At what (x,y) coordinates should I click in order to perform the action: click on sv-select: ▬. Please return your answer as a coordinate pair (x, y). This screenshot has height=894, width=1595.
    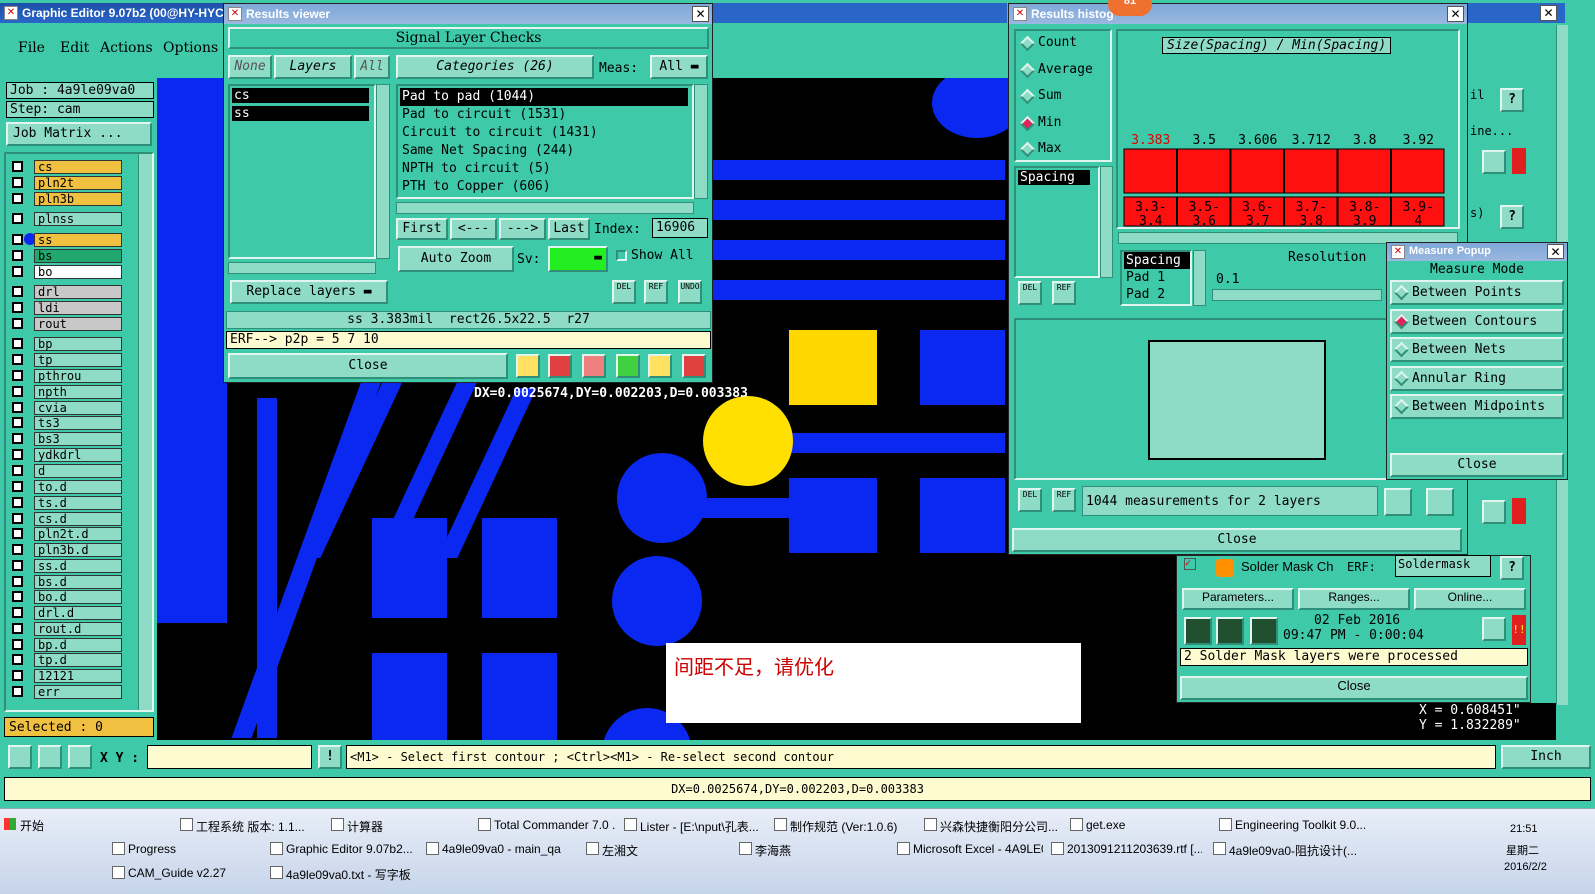
    Looking at the image, I should click on (578, 259).